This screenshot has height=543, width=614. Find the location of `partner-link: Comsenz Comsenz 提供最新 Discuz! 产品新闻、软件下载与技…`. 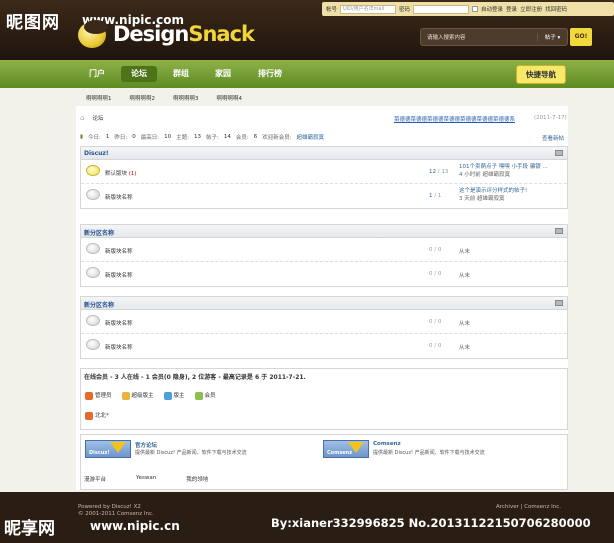

partner-link: Comsenz Comsenz 提供最新 Discuz! 产品新闻、软件下载与技… is located at coordinates (438, 451).